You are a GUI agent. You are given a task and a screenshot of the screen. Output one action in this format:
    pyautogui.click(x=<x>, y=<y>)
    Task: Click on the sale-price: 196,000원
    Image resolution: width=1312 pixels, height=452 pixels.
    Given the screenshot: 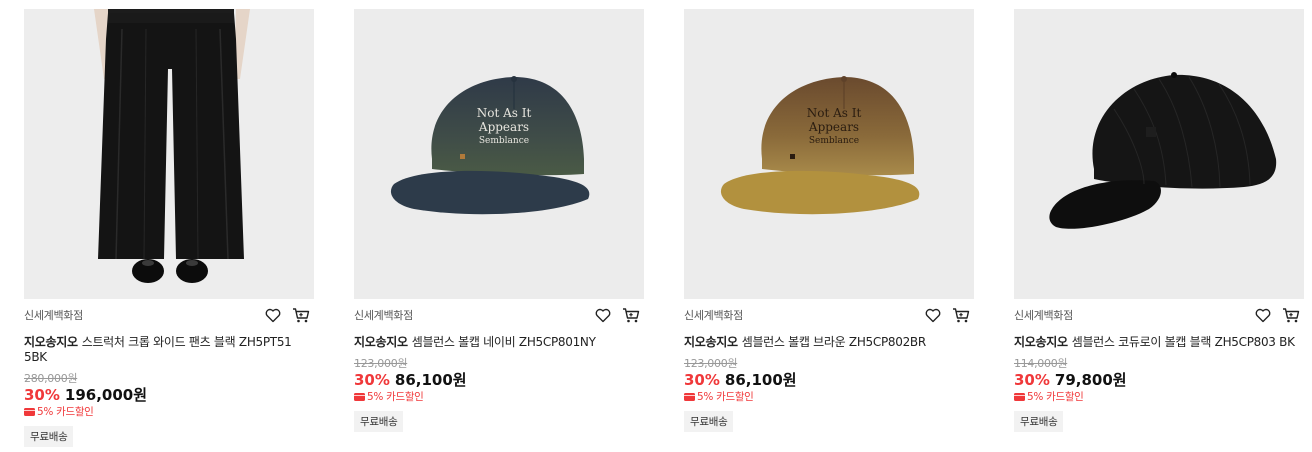 What is the action you would take?
    pyautogui.click(x=106, y=395)
    